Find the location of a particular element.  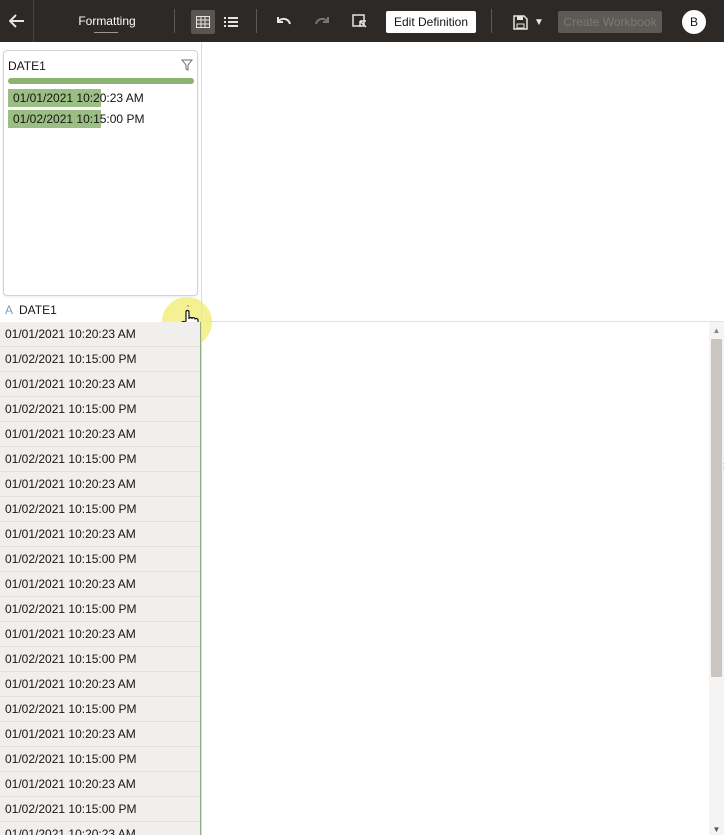

create-workbook-button: Create Workbook is located at coordinates (610, 22).